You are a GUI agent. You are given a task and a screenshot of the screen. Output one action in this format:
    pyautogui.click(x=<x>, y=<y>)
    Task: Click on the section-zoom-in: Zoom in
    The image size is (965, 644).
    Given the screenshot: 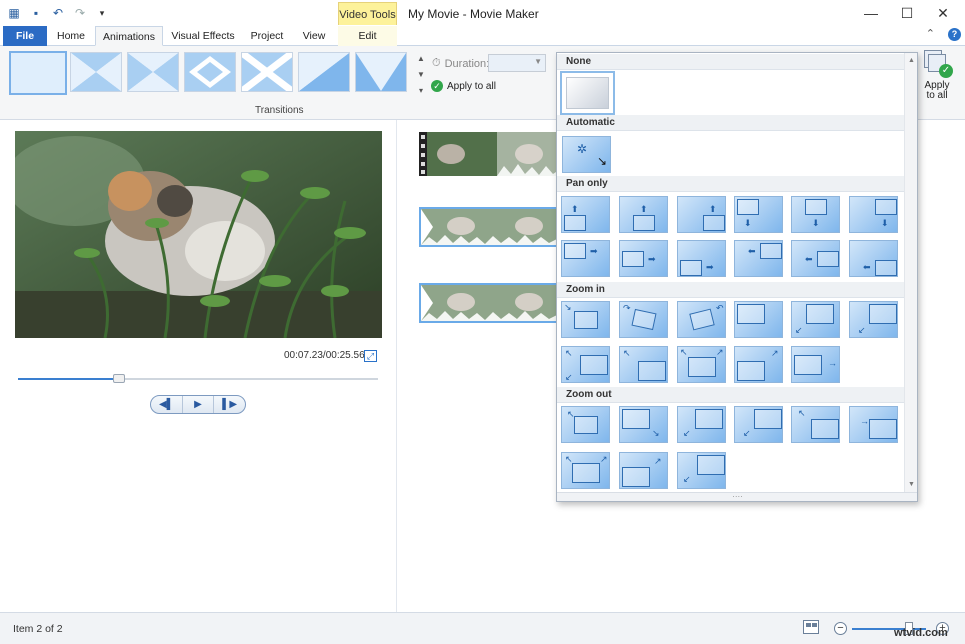 What is the action you would take?
    pyautogui.click(x=730, y=290)
    